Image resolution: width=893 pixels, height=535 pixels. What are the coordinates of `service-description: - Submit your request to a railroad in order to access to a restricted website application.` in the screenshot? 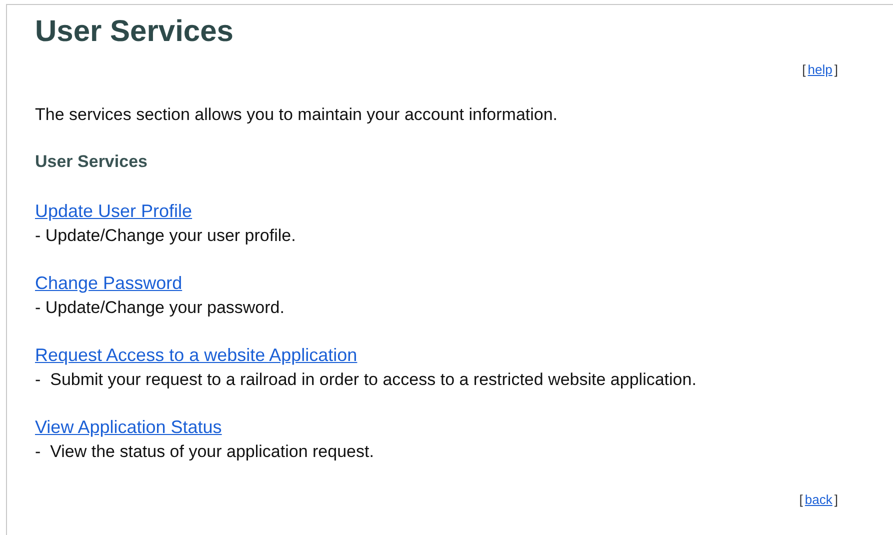 It's located at (366, 380).